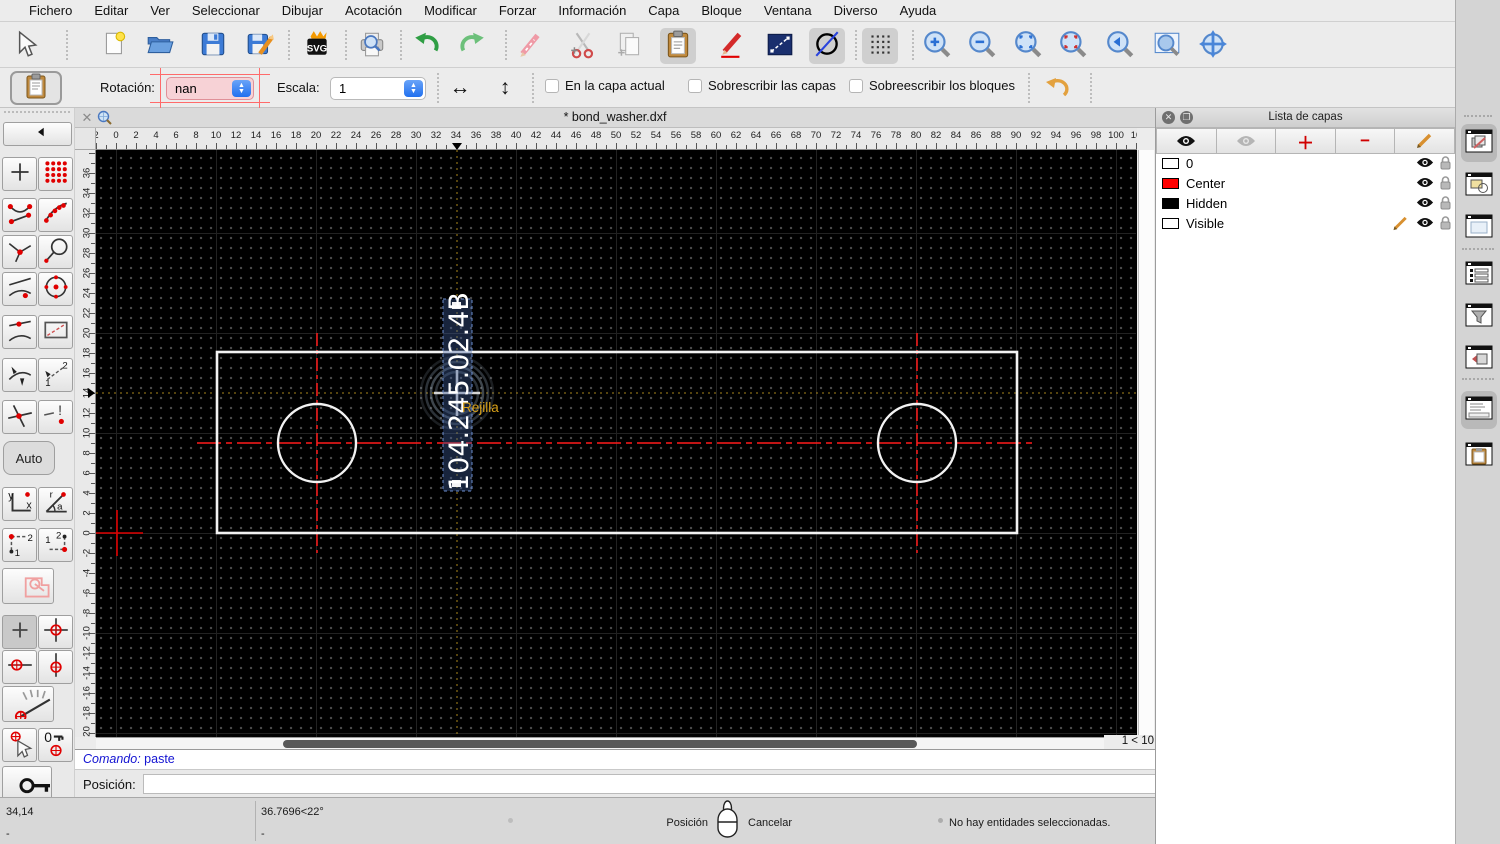 Image resolution: width=1500 pixels, height=844 pixels. What do you see at coordinates (1167, 46) in the screenshot?
I see `zoom-window-button` at bounding box center [1167, 46].